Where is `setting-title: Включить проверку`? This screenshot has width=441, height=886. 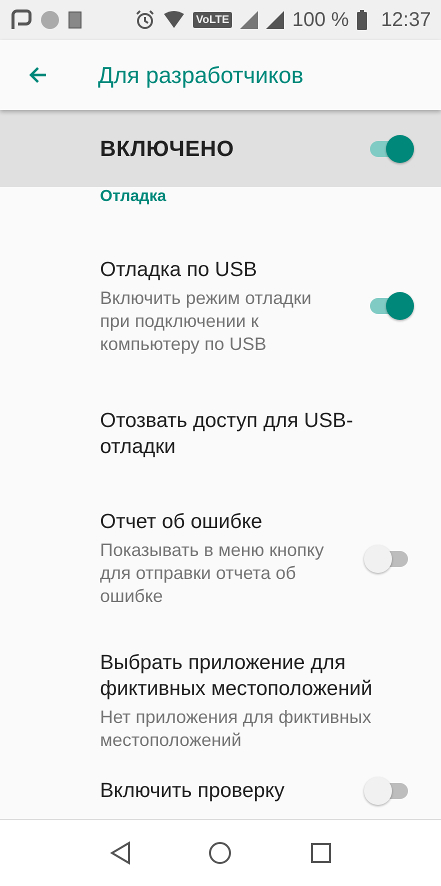 setting-title: Включить проверку is located at coordinates (222, 791).